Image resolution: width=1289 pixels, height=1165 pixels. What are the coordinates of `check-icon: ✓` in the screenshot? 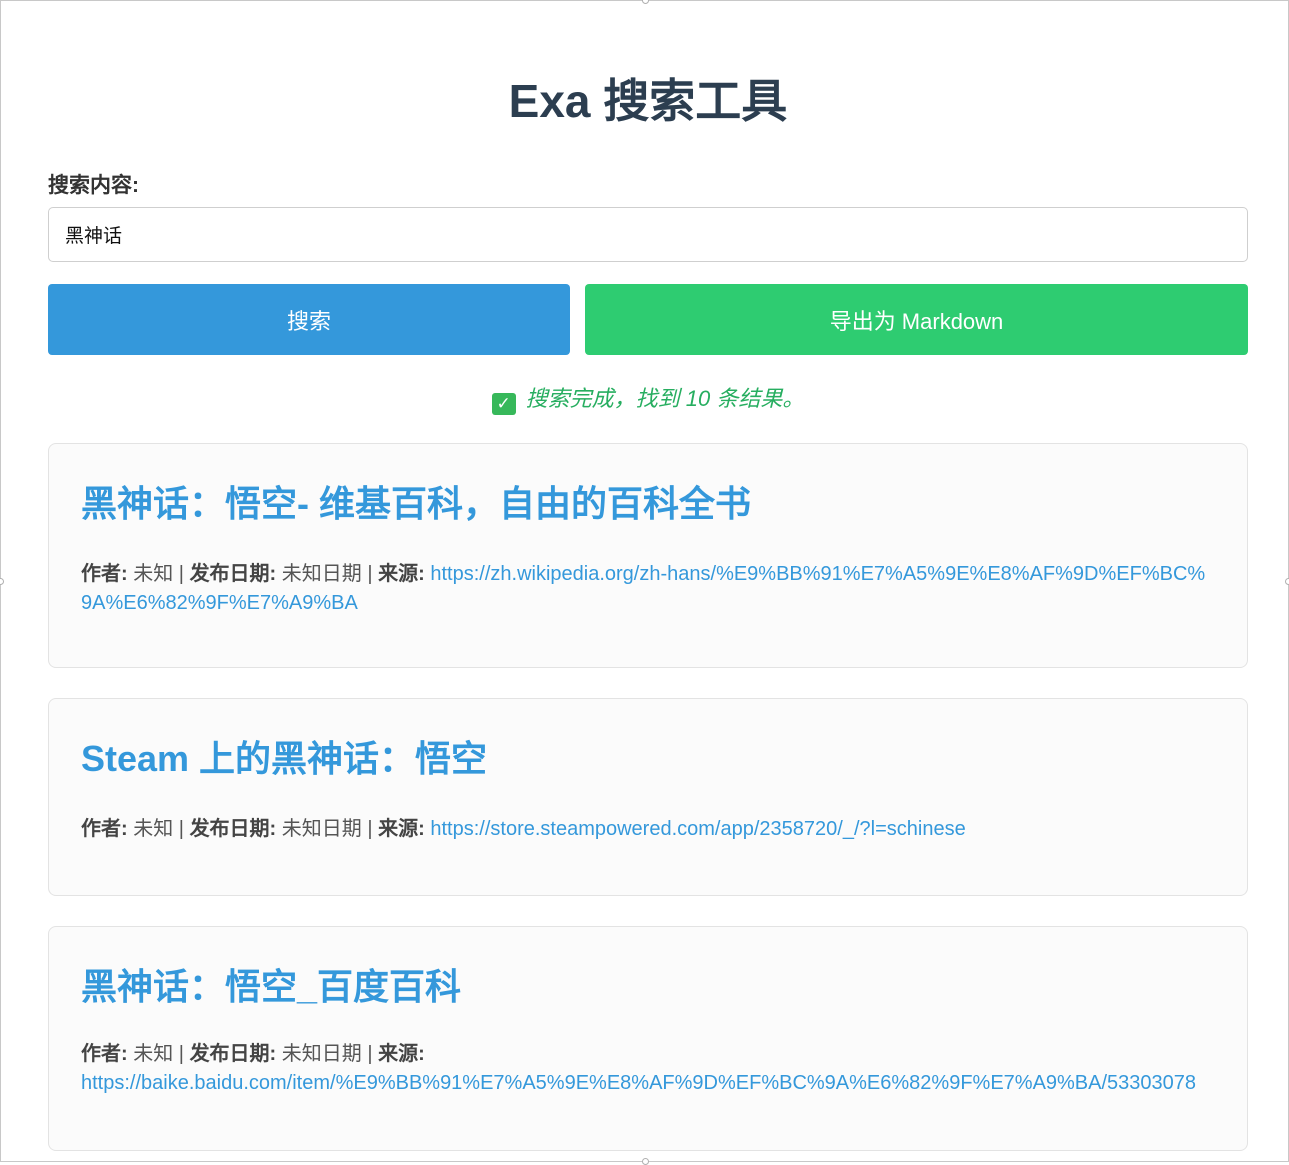 It's located at (503, 404).